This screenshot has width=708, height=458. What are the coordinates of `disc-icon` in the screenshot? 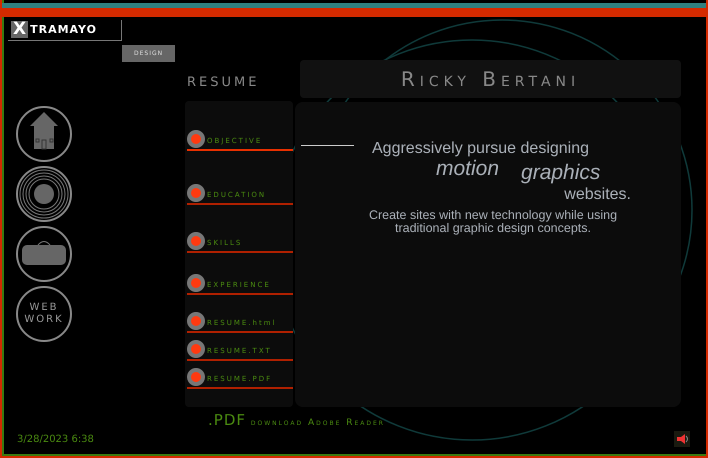 It's located at (44, 194).